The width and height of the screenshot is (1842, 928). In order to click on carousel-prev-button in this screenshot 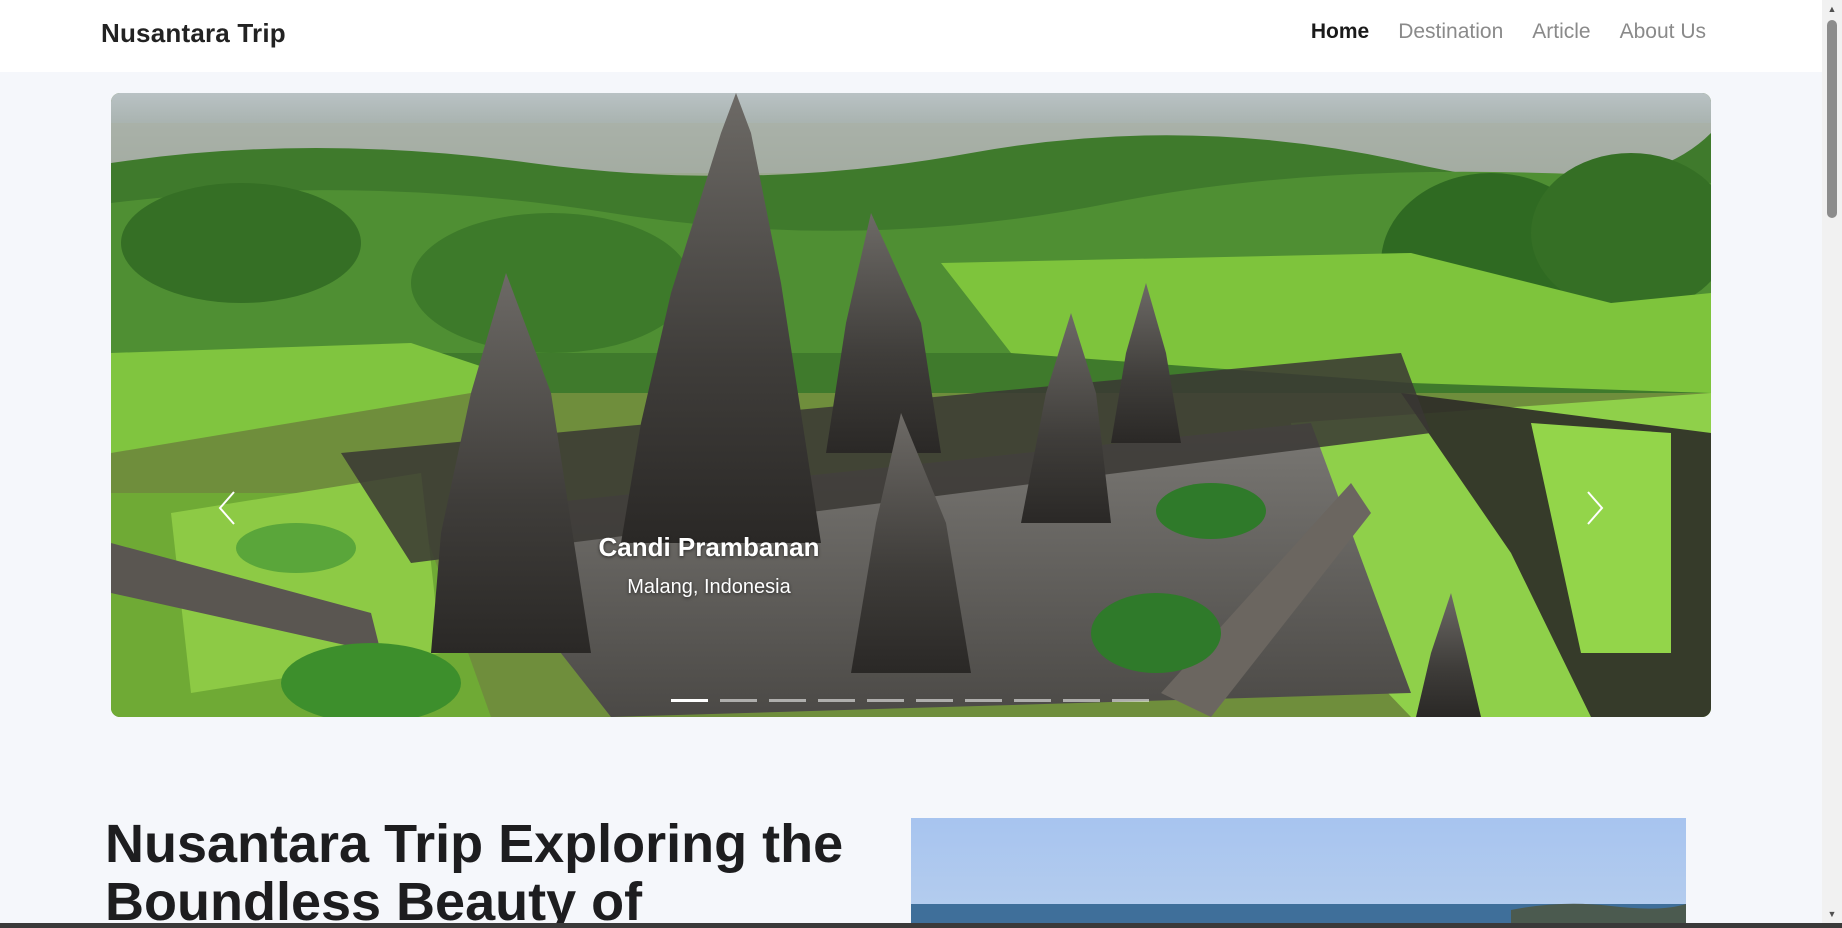, I will do `click(227, 508)`.